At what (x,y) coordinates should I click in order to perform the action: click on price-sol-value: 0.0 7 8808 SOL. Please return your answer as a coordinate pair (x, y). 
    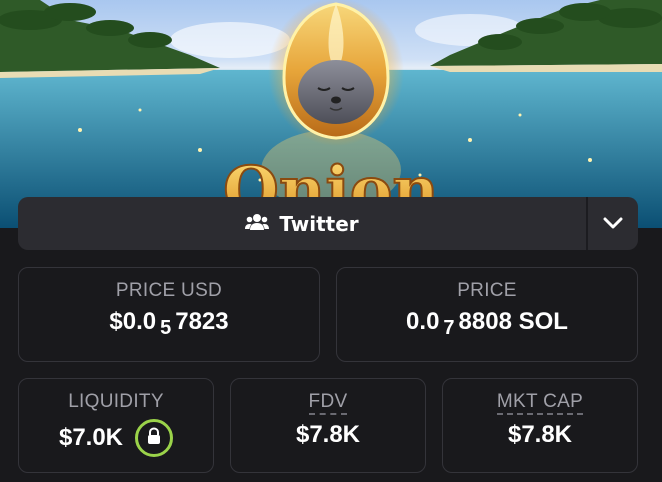
    Looking at the image, I should click on (487, 323).